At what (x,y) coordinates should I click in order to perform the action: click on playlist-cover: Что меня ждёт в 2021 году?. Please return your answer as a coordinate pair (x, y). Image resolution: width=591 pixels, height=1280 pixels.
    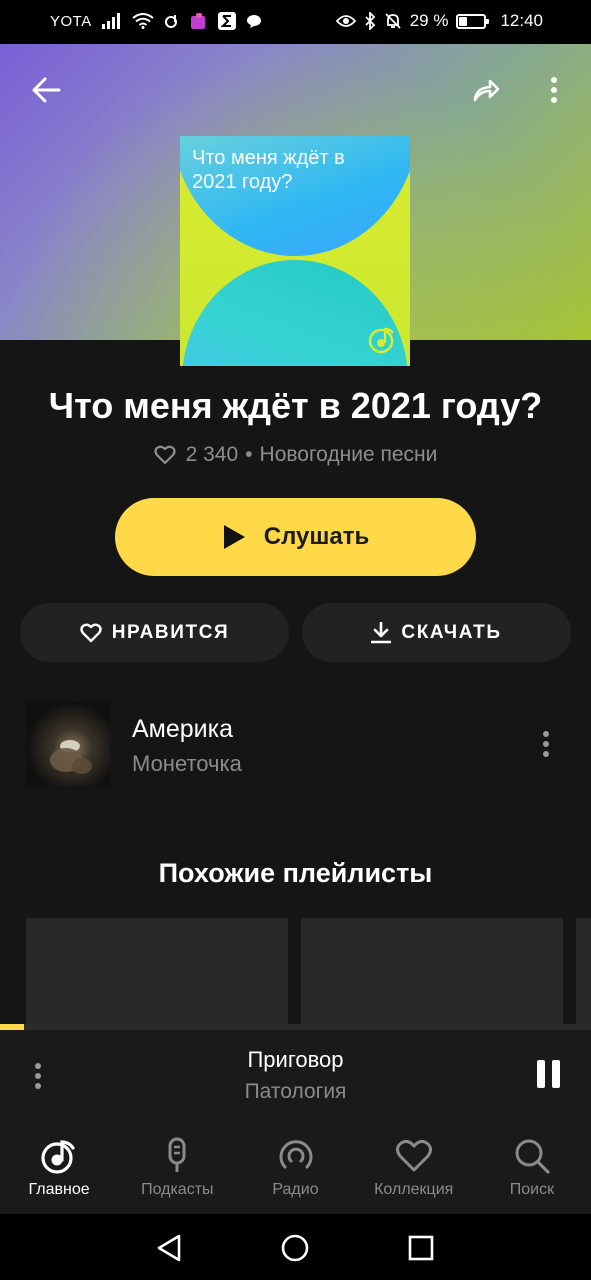
    Looking at the image, I should click on (295, 251).